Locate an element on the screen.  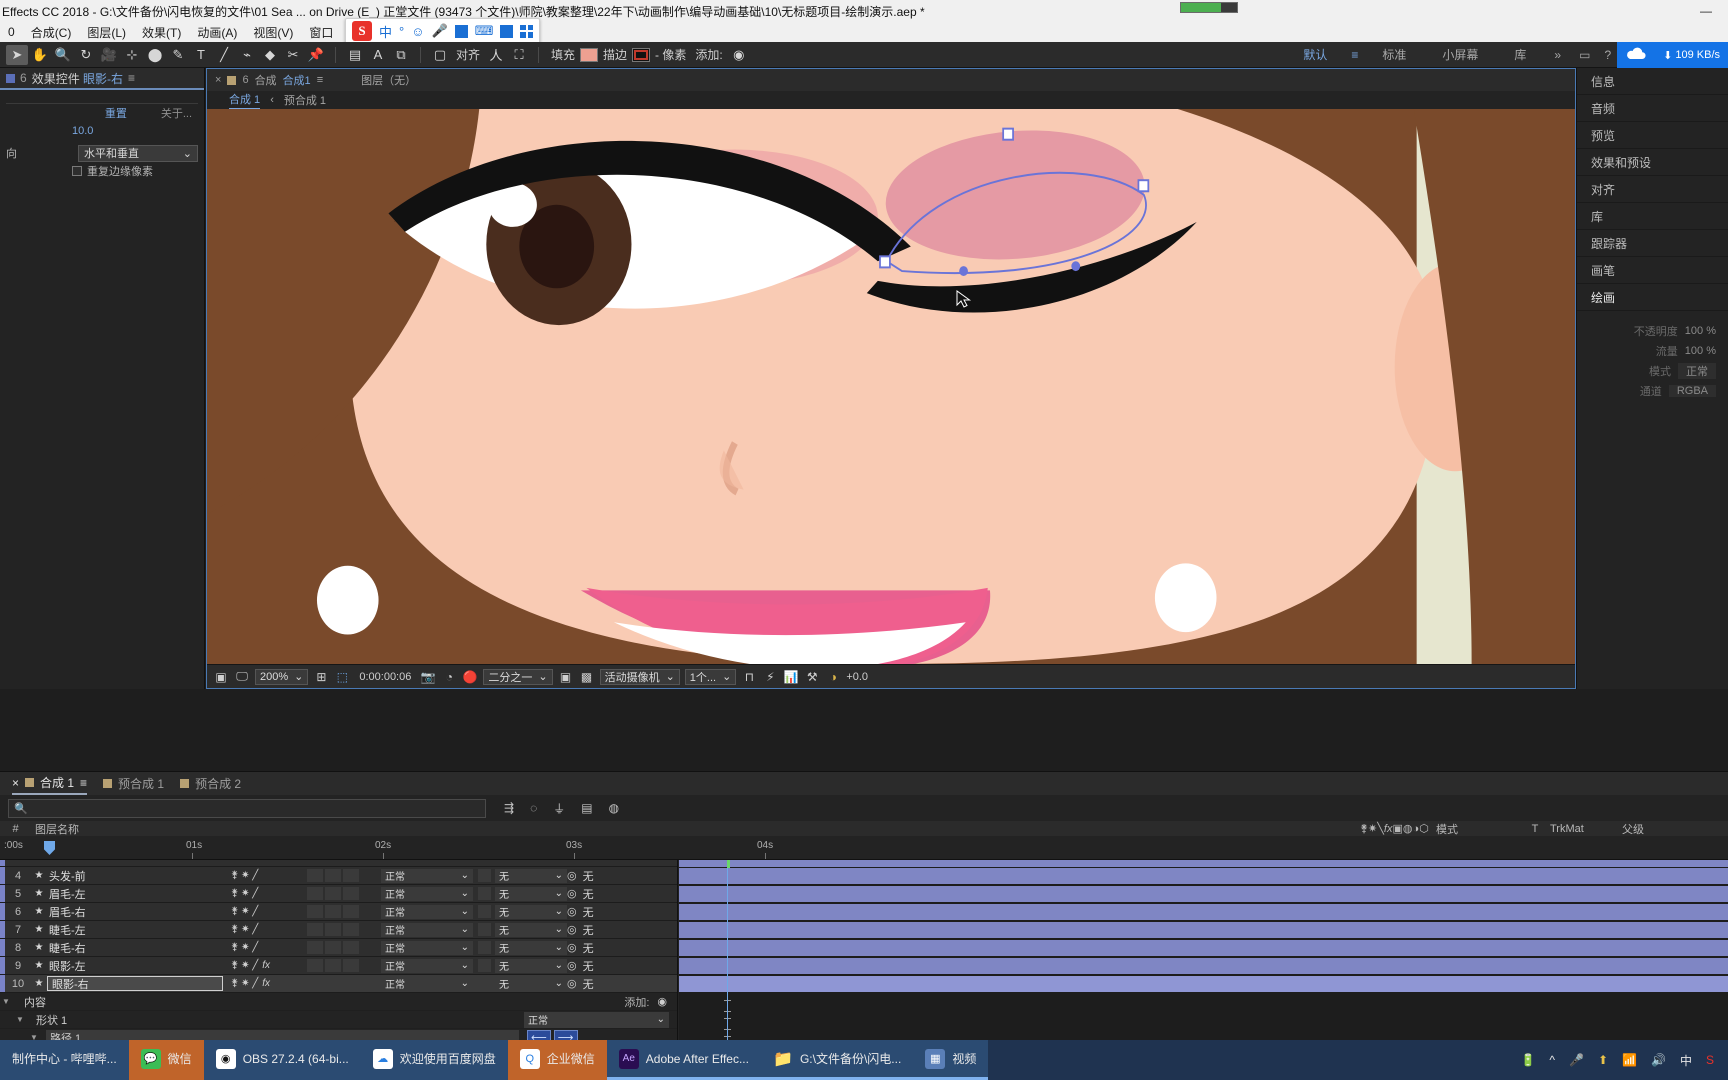
table-row: 4 ★ 头发-前 ⚵ ✷ ╱ 正常 ⌄ 无 ⌄ ◎ 无 is located at coordinates (338, 876).